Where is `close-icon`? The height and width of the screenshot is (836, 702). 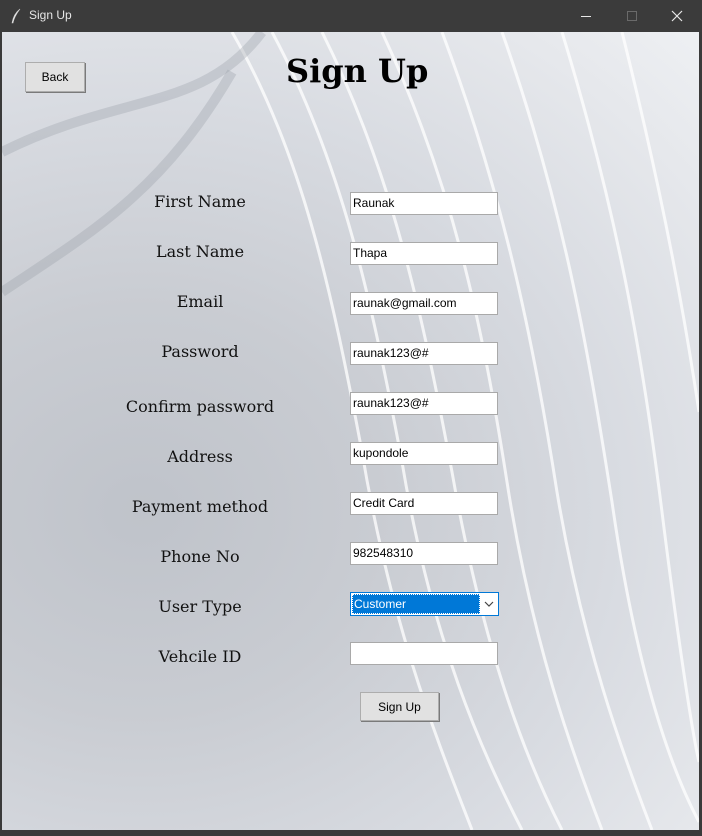 close-icon is located at coordinates (677, 16).